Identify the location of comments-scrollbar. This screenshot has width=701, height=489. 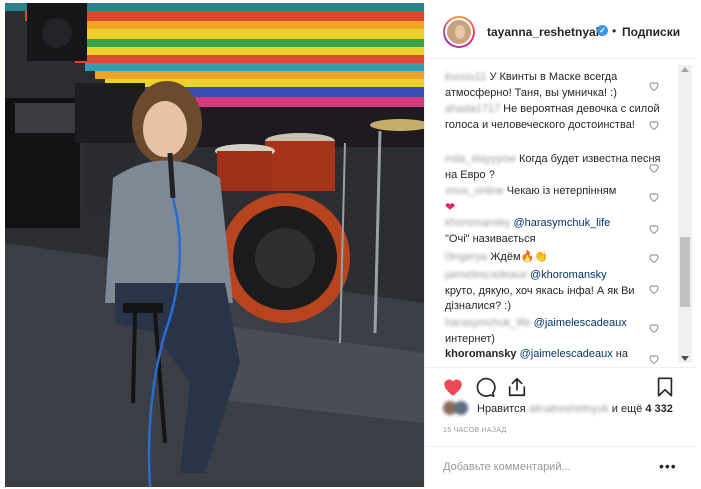
(685, 214).